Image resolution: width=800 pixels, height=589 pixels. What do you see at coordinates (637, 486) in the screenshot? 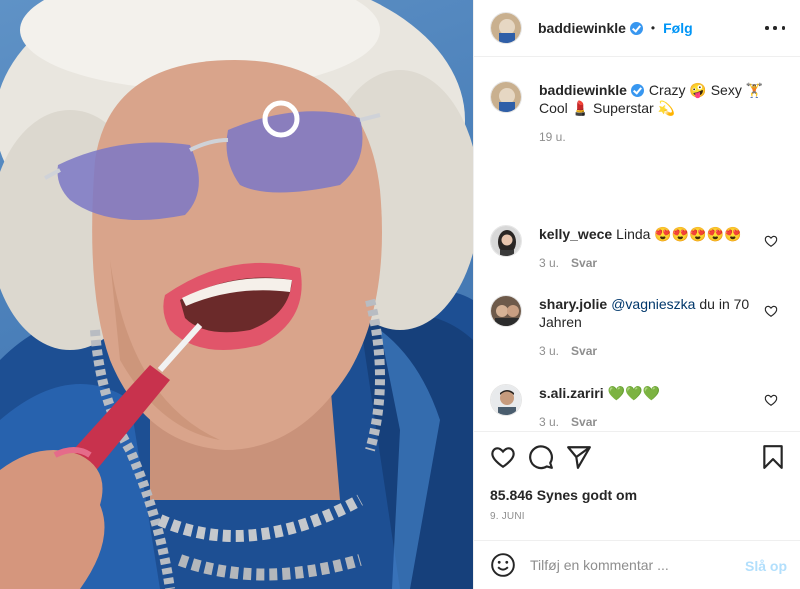
I see `action-bar: 85.846 Synes godt om 9. JUNI` at bounding box center [637, 486].